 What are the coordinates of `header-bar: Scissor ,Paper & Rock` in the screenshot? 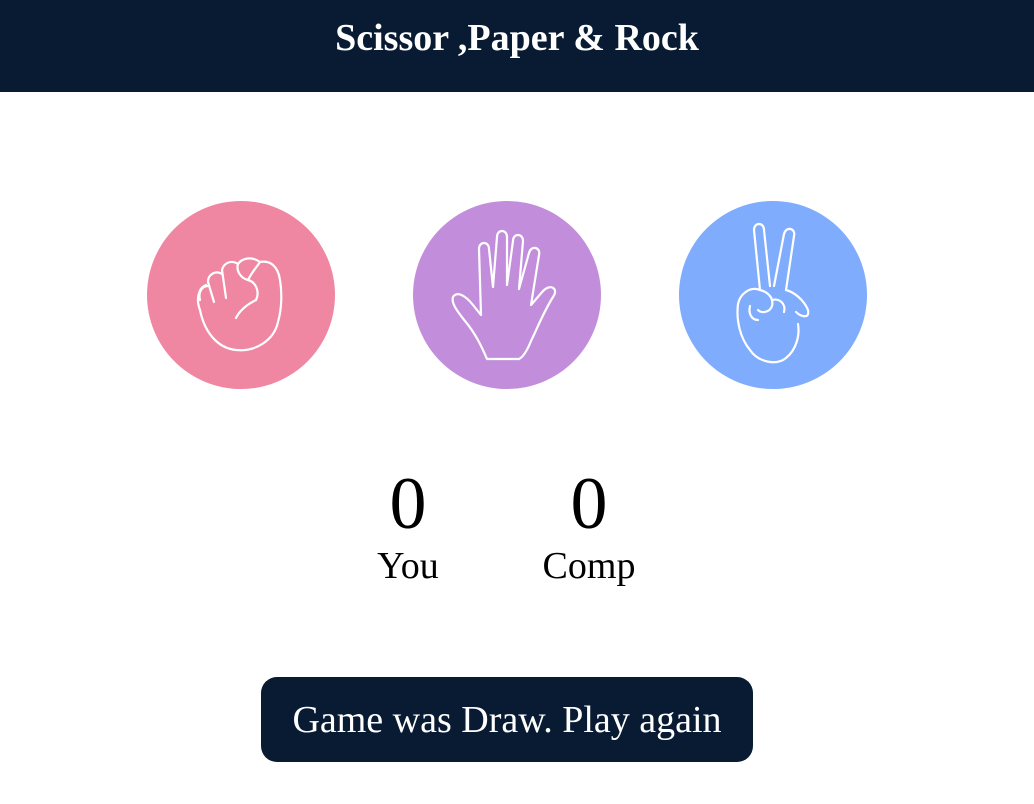 It's located at (517, 46).